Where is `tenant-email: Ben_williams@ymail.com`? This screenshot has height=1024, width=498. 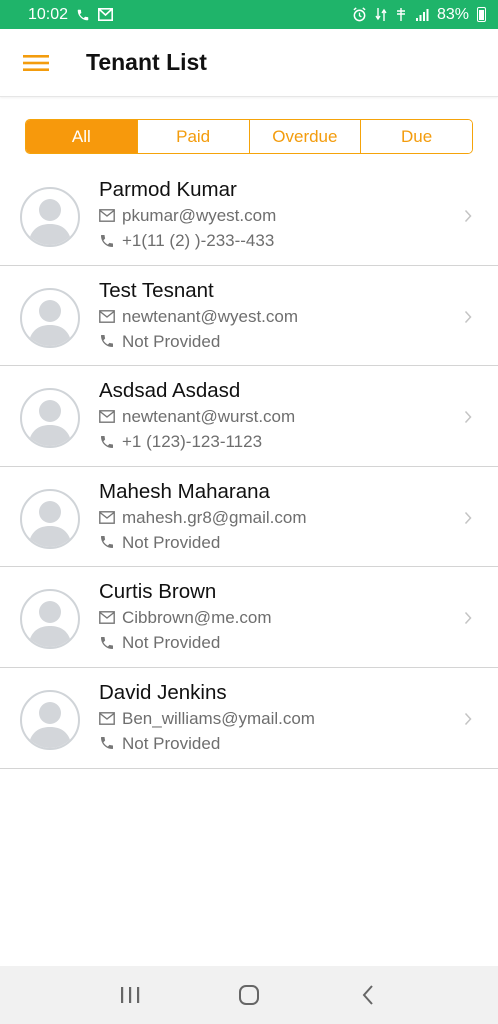
tenant-email: Ben_williams@ymail.com is located at coordinates (218, 718).